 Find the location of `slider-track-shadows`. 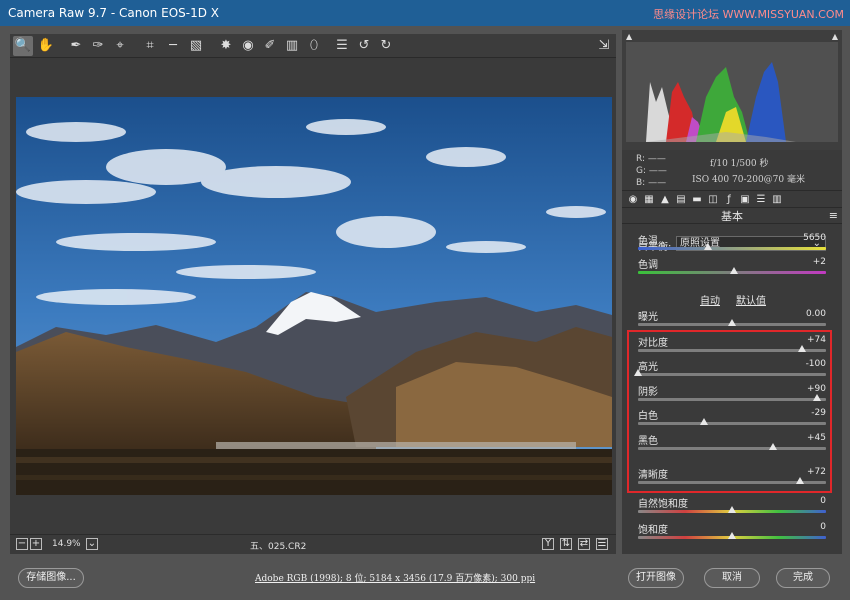

slider-track-shadows is located at coordinates (732, 397).